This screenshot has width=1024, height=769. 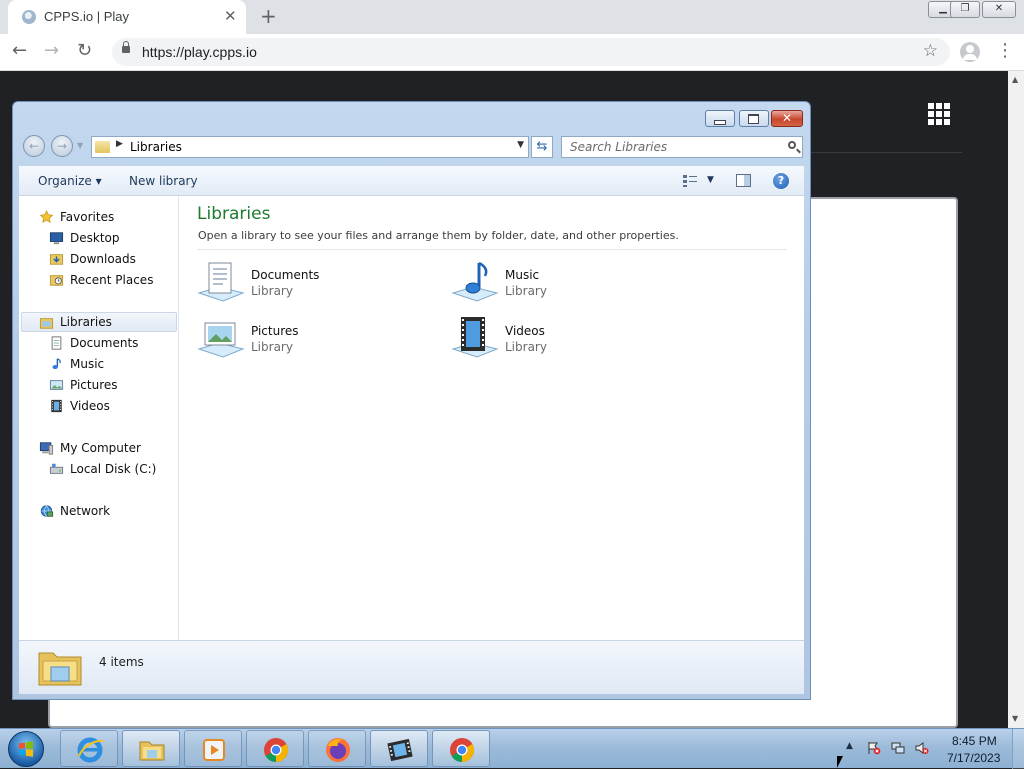 I want to click on organize-button: Organize ▾, so click(x=70, y=181).